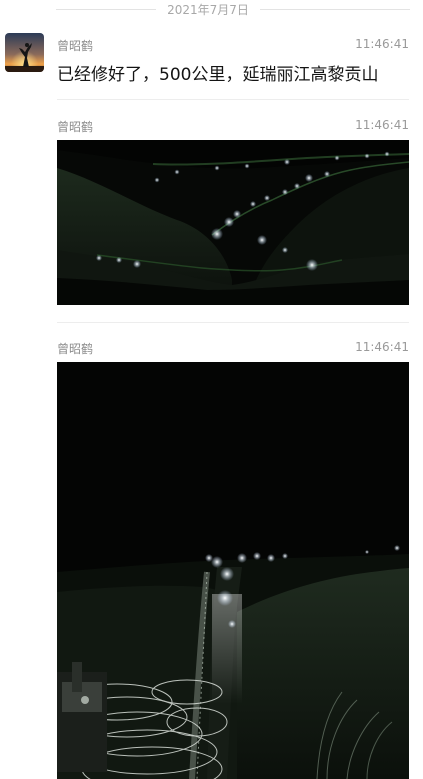 The width and height of the screenshot is (423, 779). What do you see at coordinates (75, 46) in the screenshot?
I see `message-1-sender: 曾昭鹤` at bounding box center [75, 46].